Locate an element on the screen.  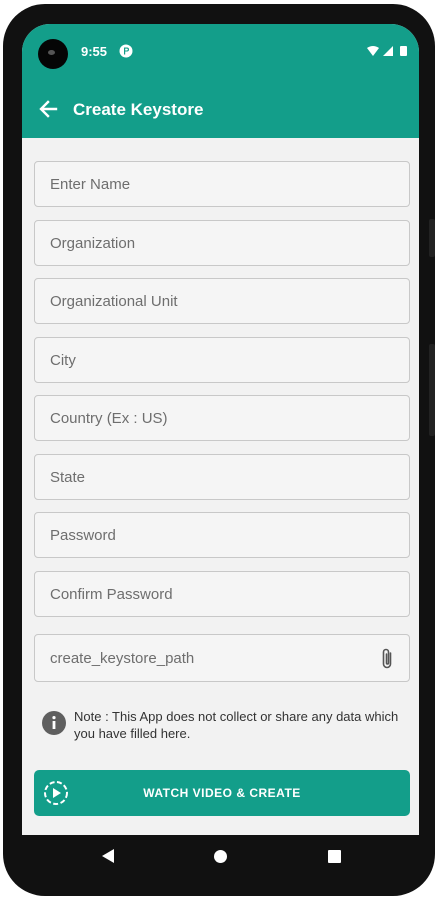
camera-cutout is located at coordinates (53, 54).